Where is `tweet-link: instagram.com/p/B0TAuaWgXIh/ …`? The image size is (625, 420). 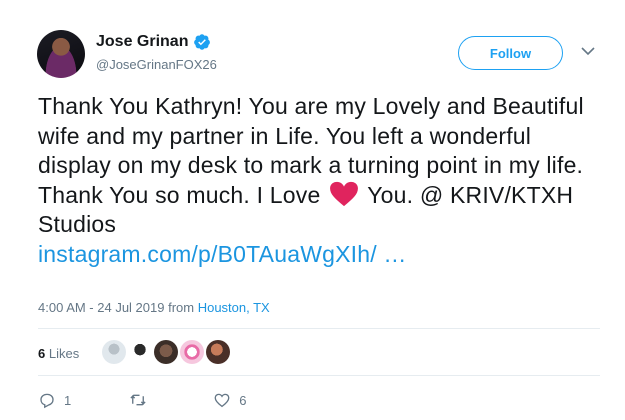
tweet-link: instagram.com/p/B0TAuaWgXIh/ … is located at coordinates (222, 254).